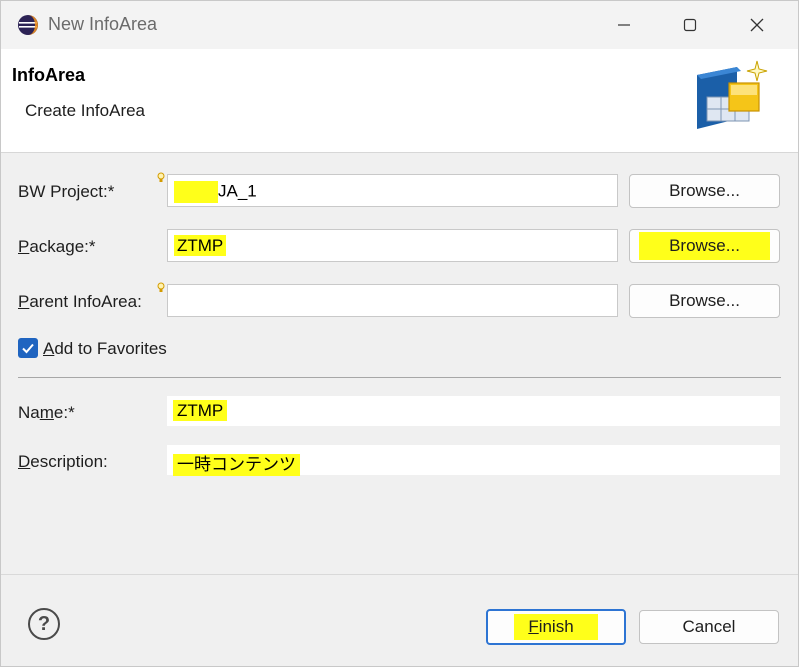 Image resolution: width=799 pixels, height=667 pixels. Describe the element at coordinates (57, 246) in the screenshot. I see `package-label: Package:*` at that location.